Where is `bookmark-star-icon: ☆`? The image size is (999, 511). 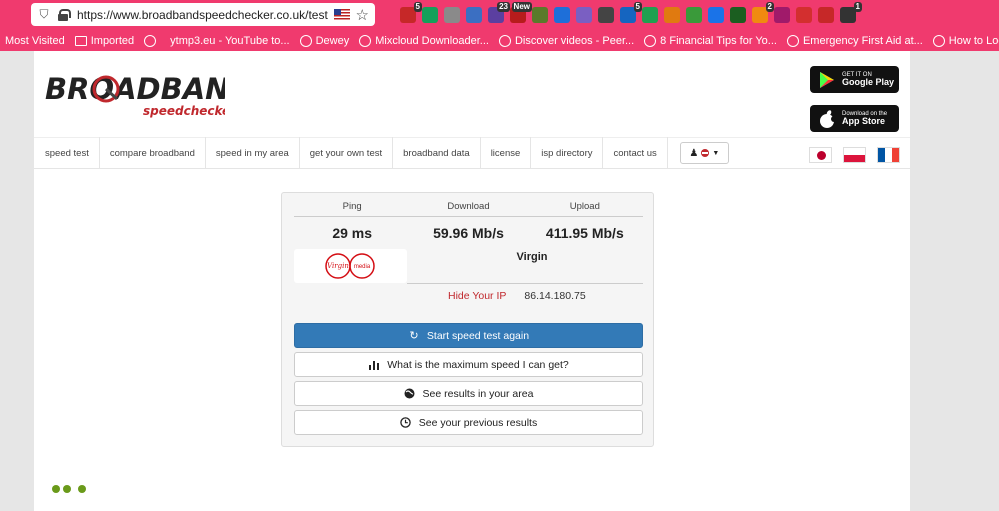 bookmark-star-icon: ☆ is located at coordinates (362, 15).